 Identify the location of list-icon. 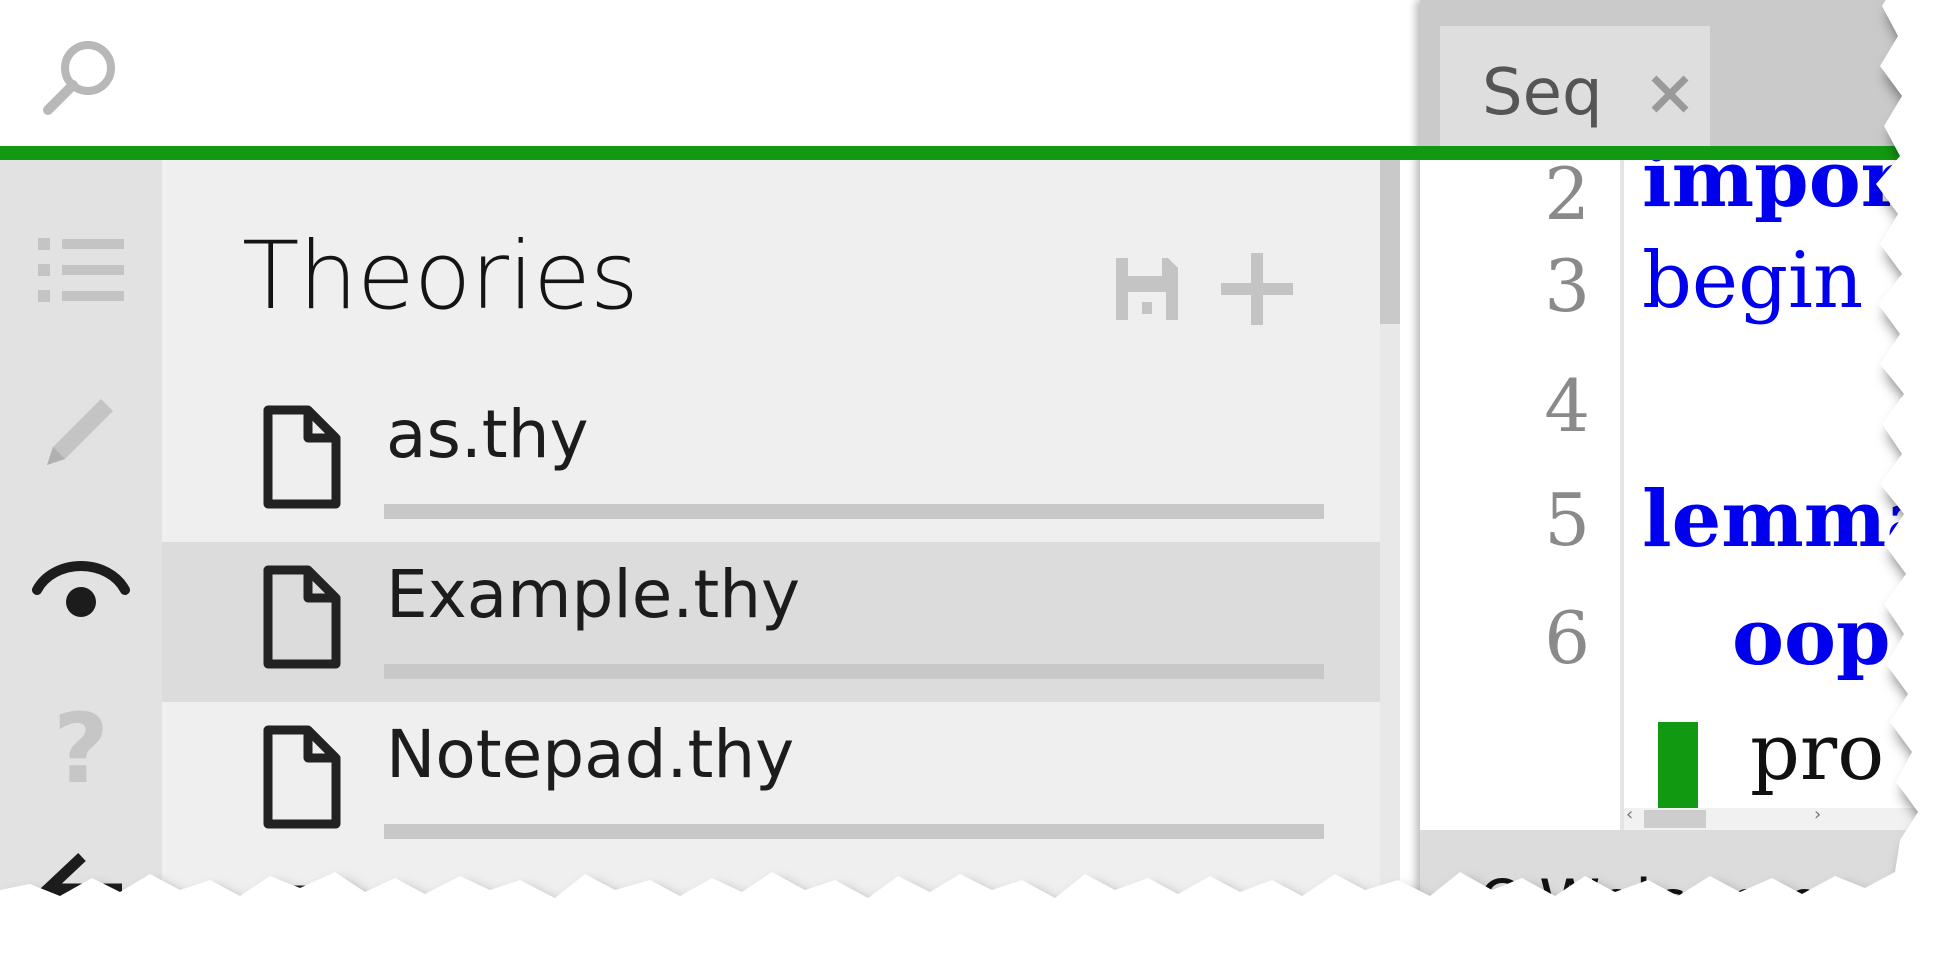
(81, 270).